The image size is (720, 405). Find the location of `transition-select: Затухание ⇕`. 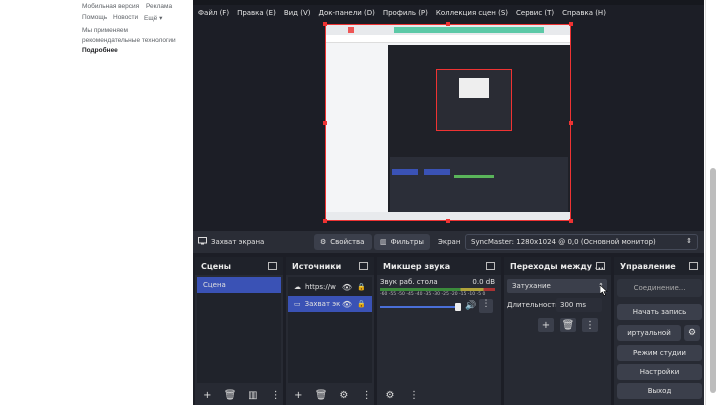

transition-select: Затухание ⇕ is located at coordinates (557, 286).